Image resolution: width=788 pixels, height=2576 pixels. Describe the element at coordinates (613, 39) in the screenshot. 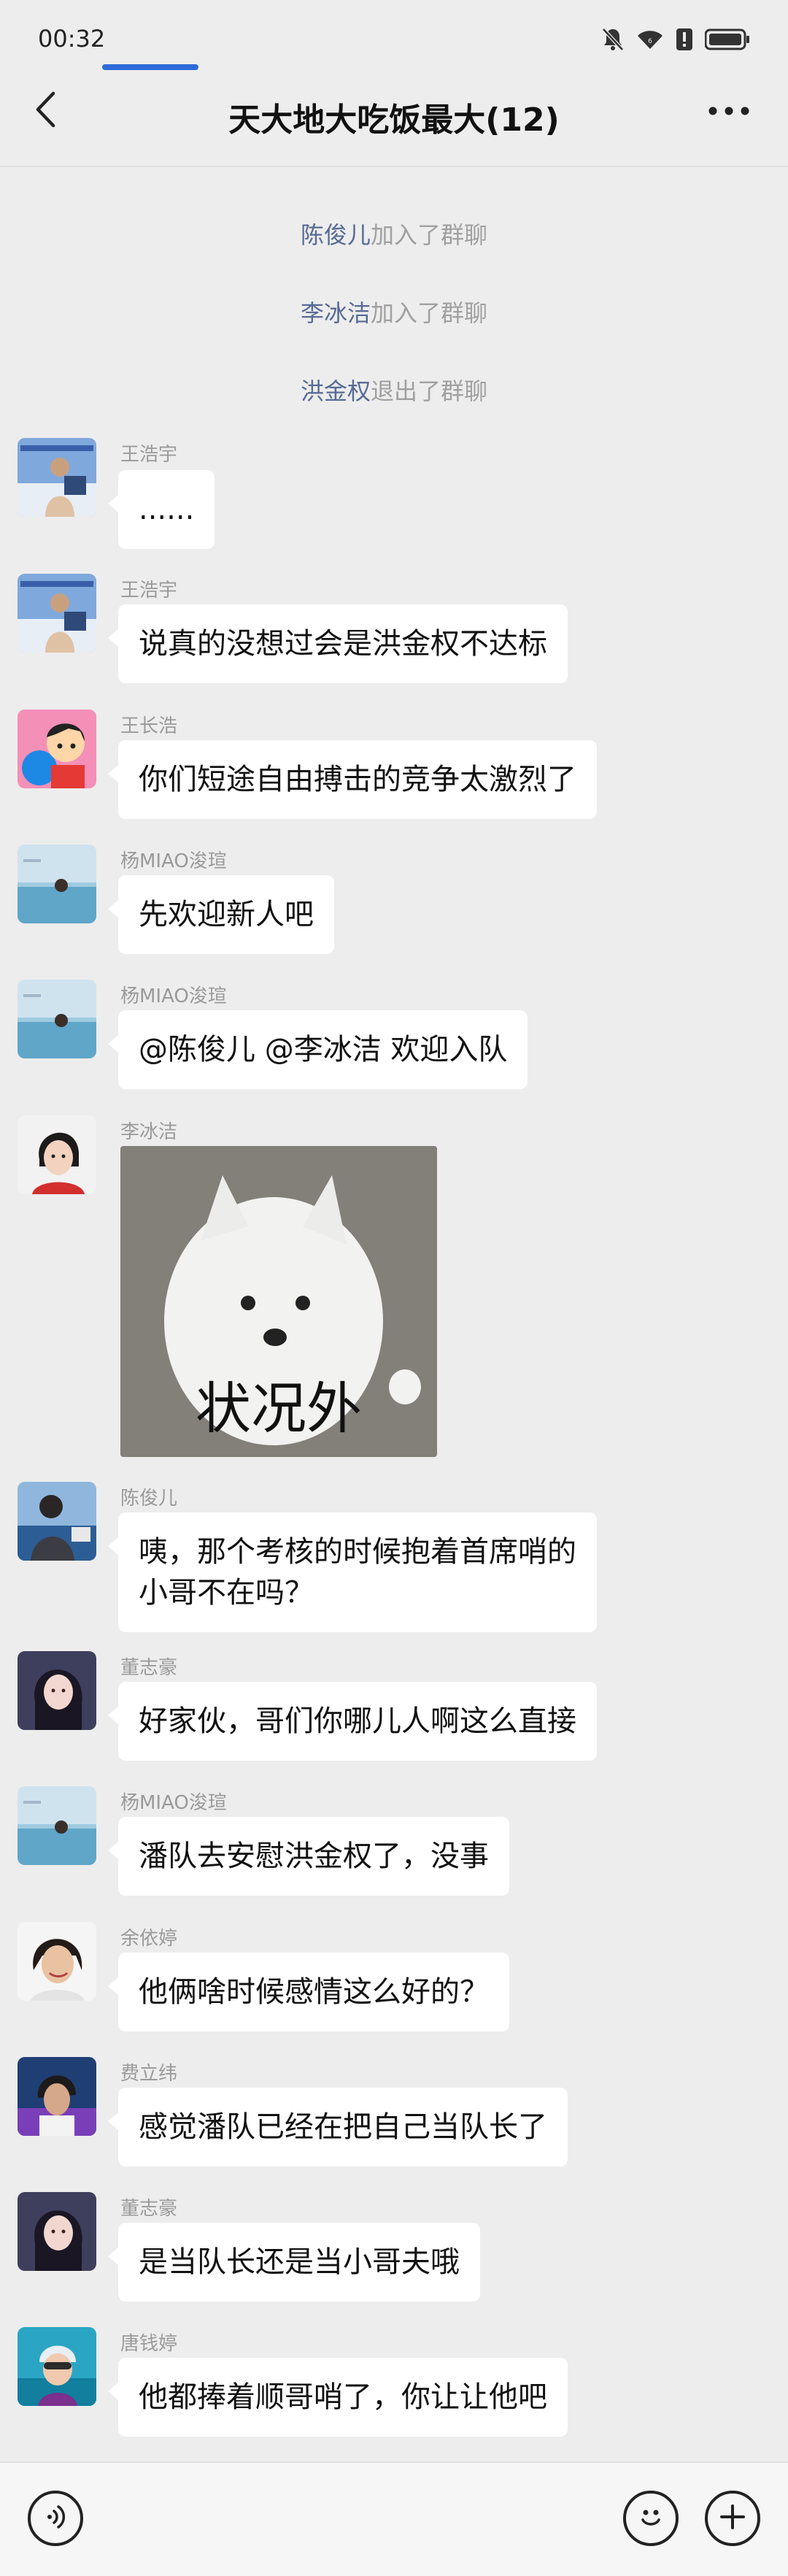

I see `mute-bell-icon` at that location.